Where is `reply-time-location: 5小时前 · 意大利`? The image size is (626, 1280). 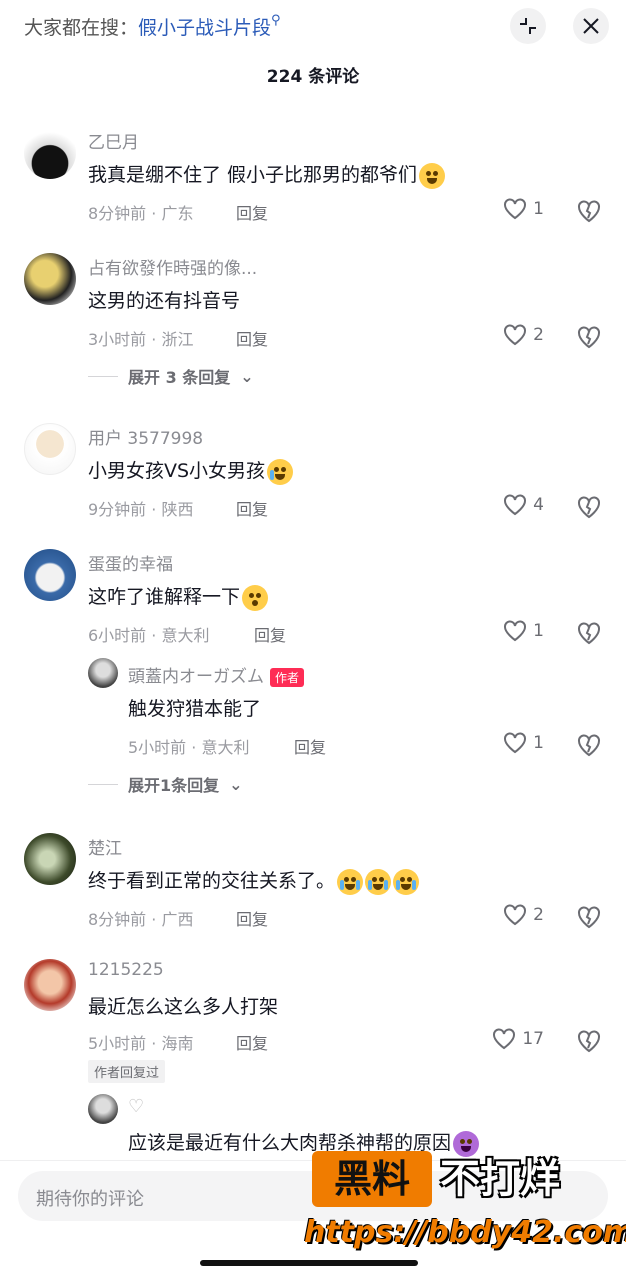 reply-time-location: 5小时前 · 意大利 is located at coordinates (189, 747).